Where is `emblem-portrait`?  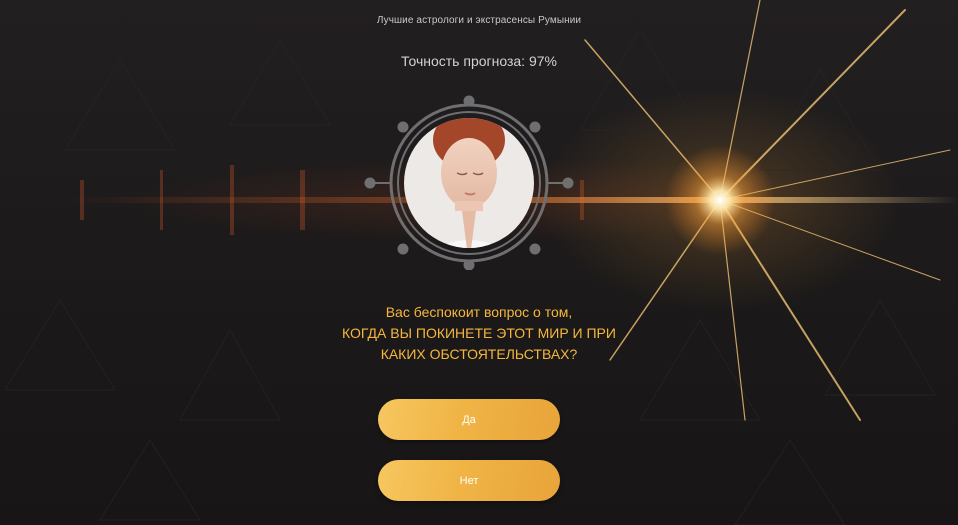 emblem-portrait is located at coordinates (469, 182).